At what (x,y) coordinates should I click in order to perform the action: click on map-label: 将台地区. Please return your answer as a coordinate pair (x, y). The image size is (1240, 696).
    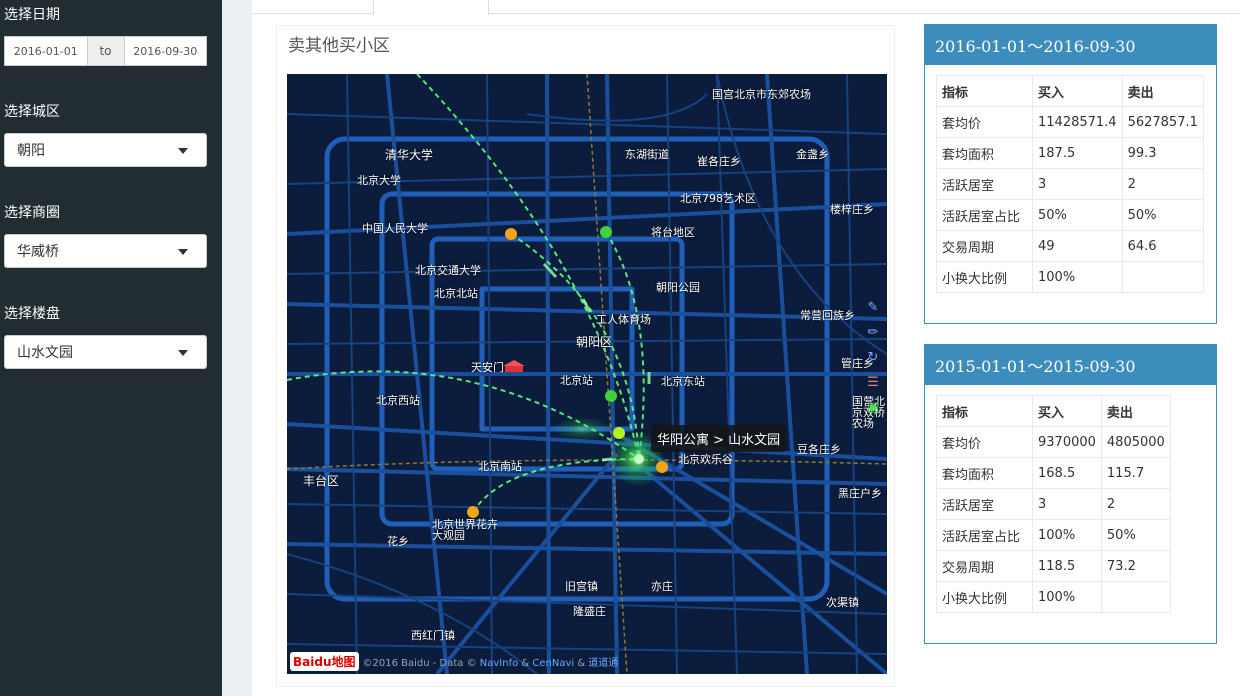
    Looking at the image, I should click on (673, 232).